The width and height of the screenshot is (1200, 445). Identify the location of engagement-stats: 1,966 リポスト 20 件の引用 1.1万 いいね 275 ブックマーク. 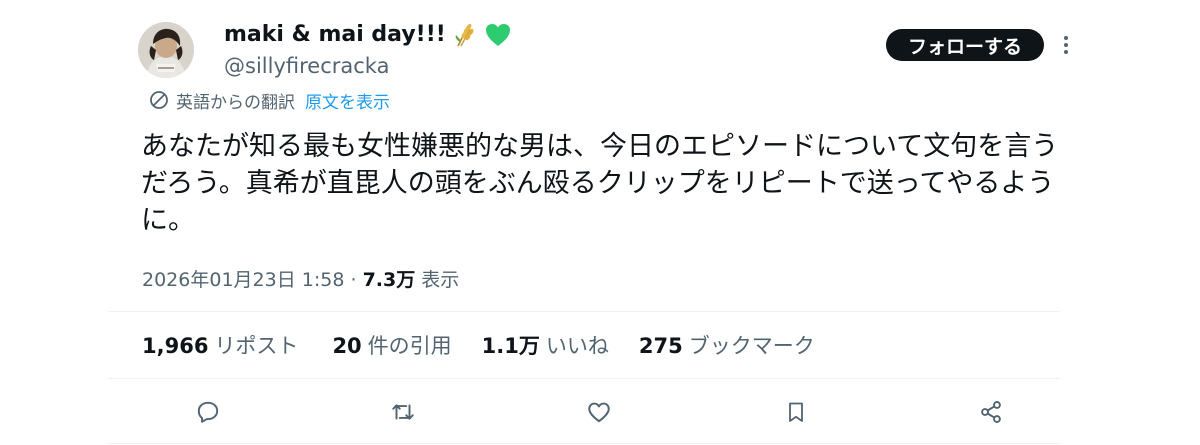
(478, 346).